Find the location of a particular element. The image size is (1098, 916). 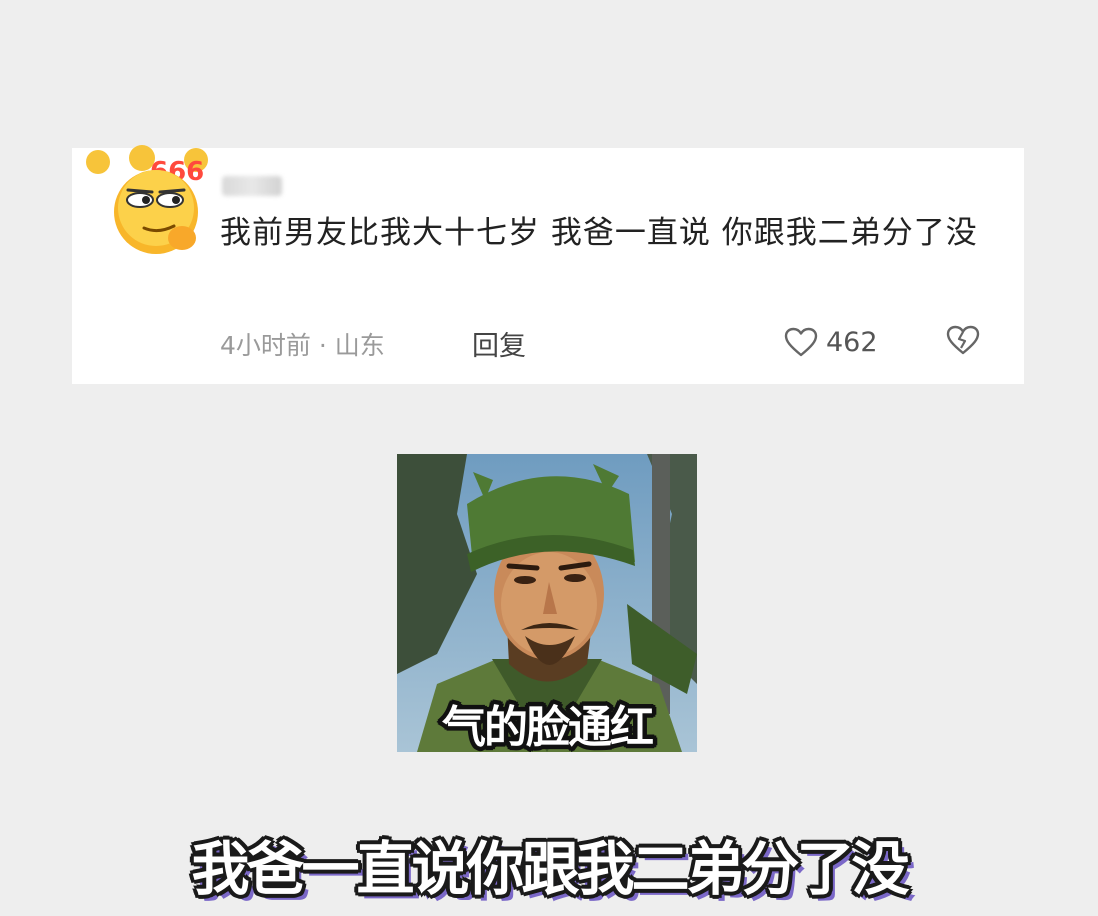

comment-meta-row: 4小时前 · 山东 回复 462 is located at coordinates (605, 342).